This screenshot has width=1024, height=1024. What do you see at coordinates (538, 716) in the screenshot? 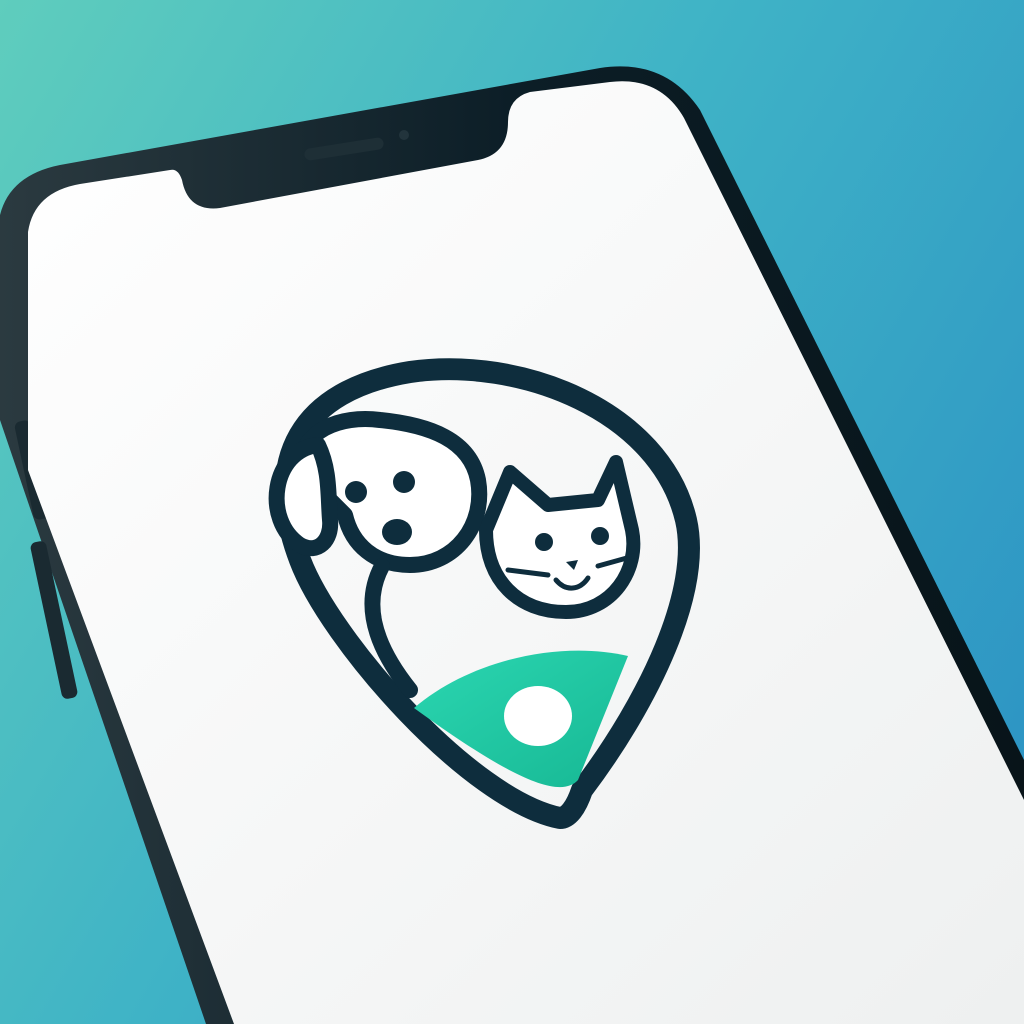
I see `pin-hole` at bounding box center [538, 716].